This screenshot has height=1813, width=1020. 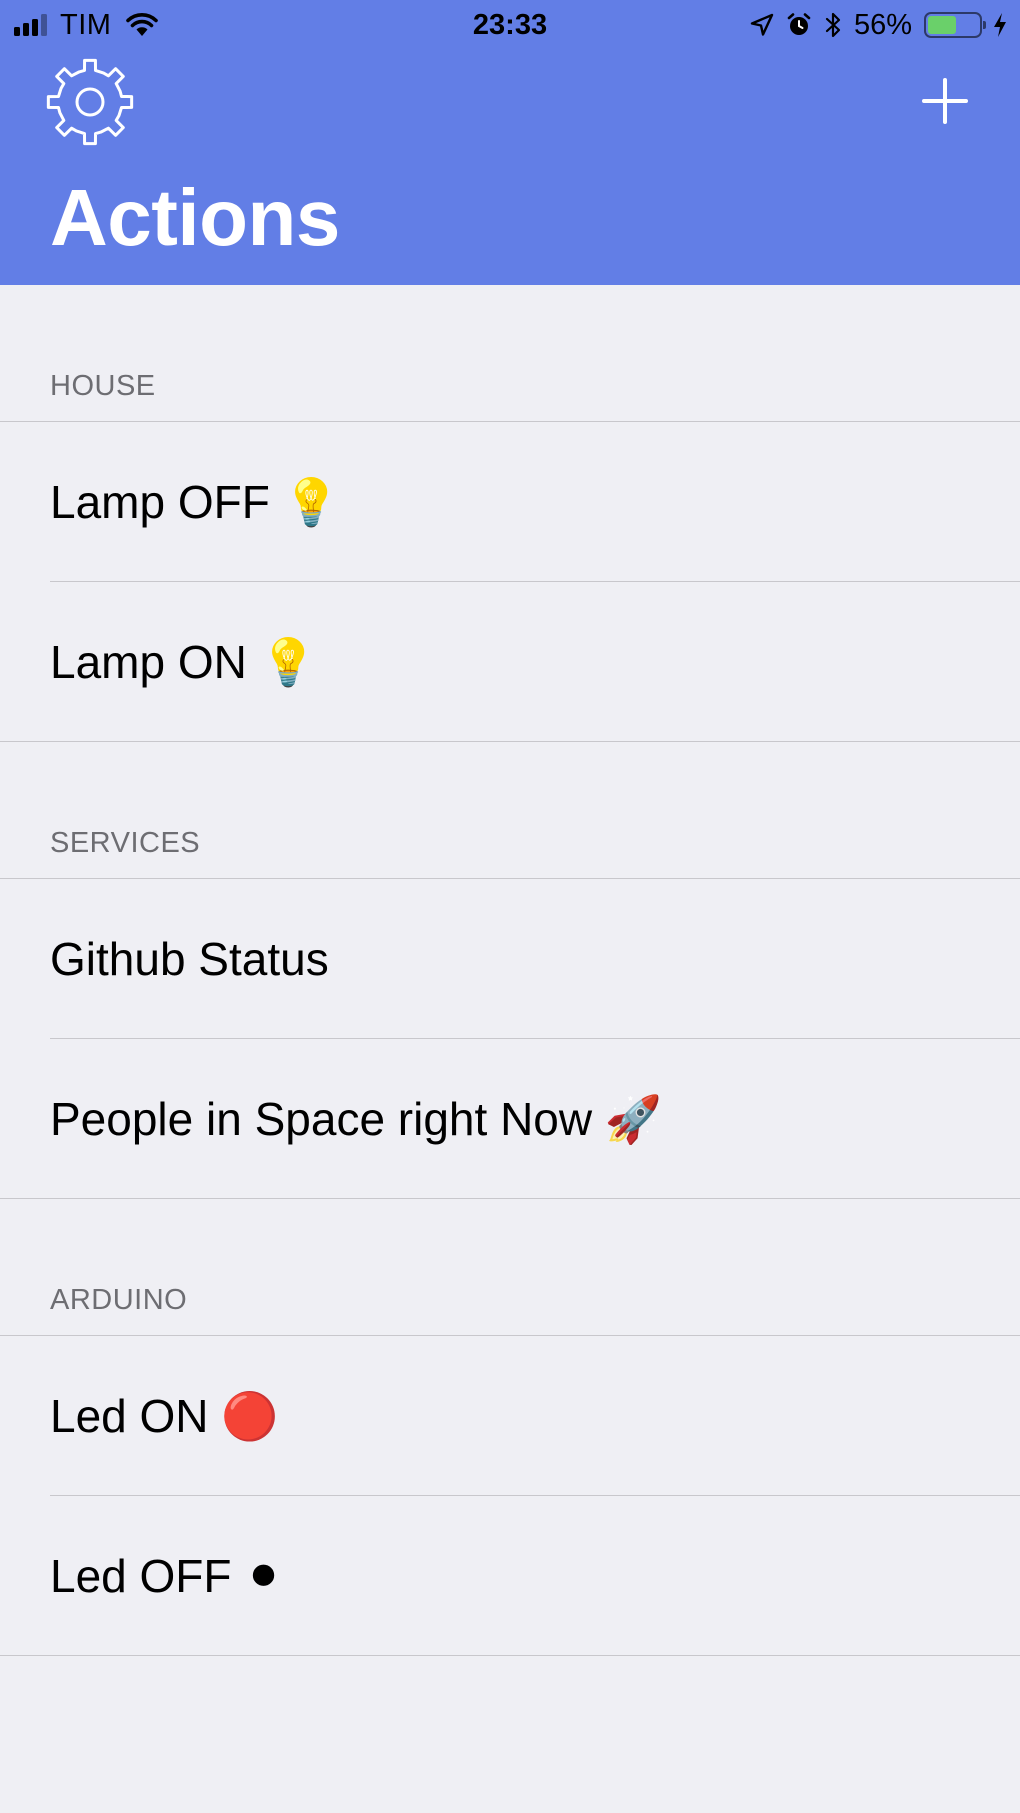 I want to click on section-header-arduino: ARDUINO, so click(x=510, y=1267).